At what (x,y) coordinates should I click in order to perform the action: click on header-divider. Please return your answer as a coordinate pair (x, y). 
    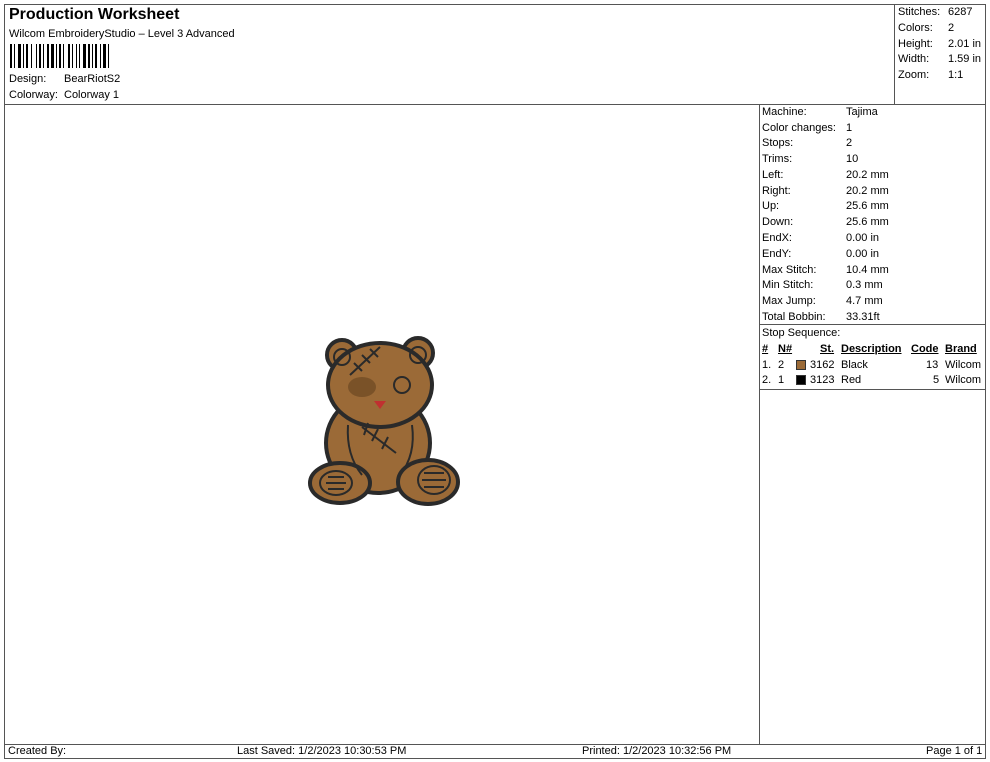
    Looking at the image, I should click on (495, 104).